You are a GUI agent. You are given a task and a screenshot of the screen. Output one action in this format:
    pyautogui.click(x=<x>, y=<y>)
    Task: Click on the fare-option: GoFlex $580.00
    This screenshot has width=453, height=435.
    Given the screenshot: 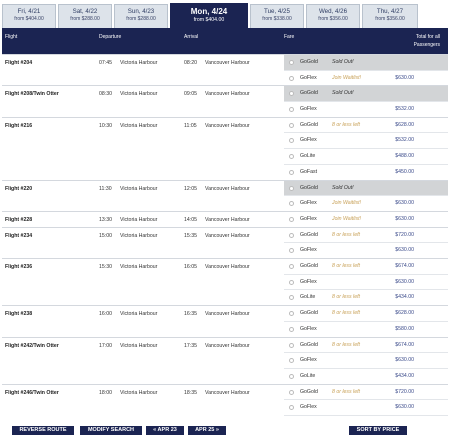 What is the action you would take?
    pyautogui.click(x=366, y=330)
    